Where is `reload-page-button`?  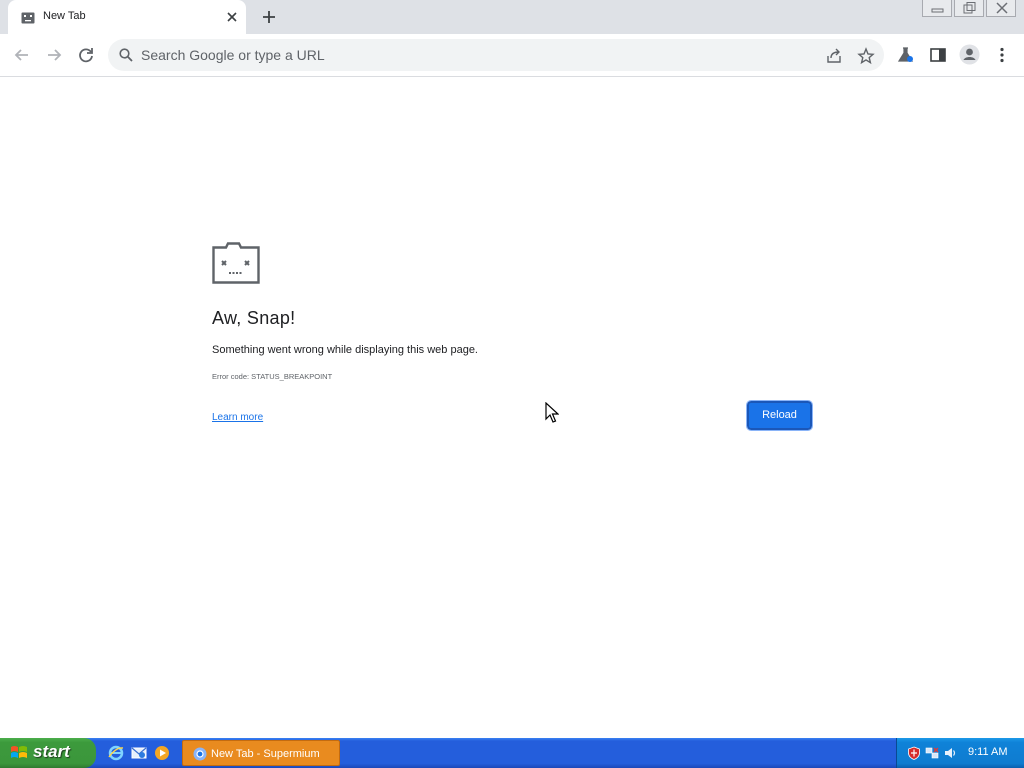
reload-page-button is located at coordinates (86, 55).